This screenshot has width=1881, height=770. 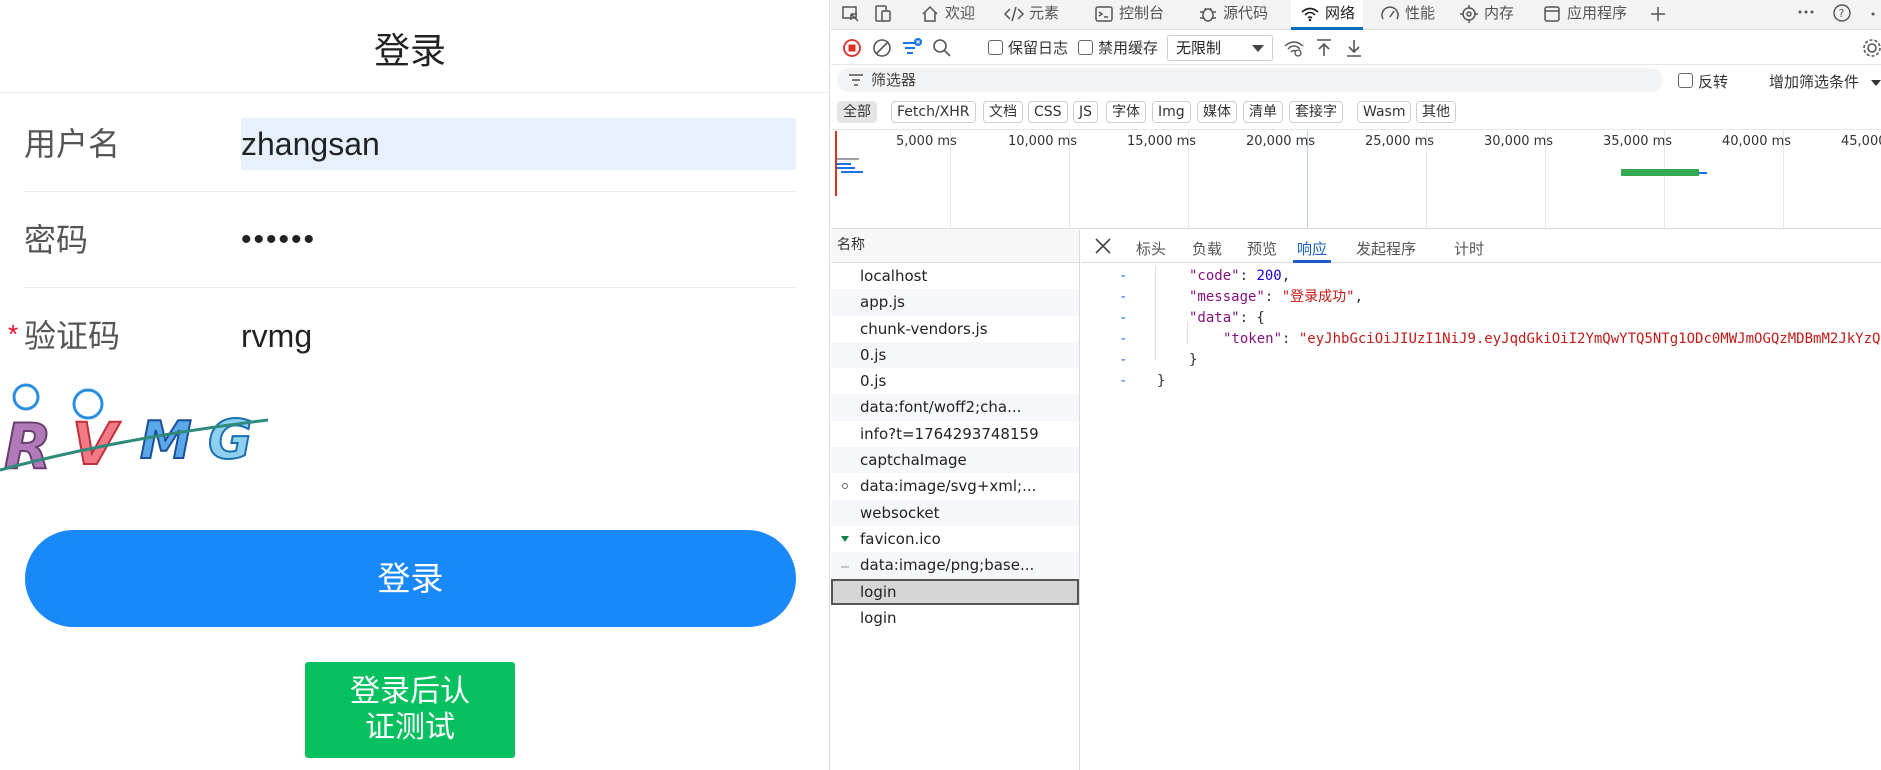 What do you see at coordinates (955, 434) in the screenshot?
I see `request-row: info?t=1764293748159` at bounding box center [955, 434].